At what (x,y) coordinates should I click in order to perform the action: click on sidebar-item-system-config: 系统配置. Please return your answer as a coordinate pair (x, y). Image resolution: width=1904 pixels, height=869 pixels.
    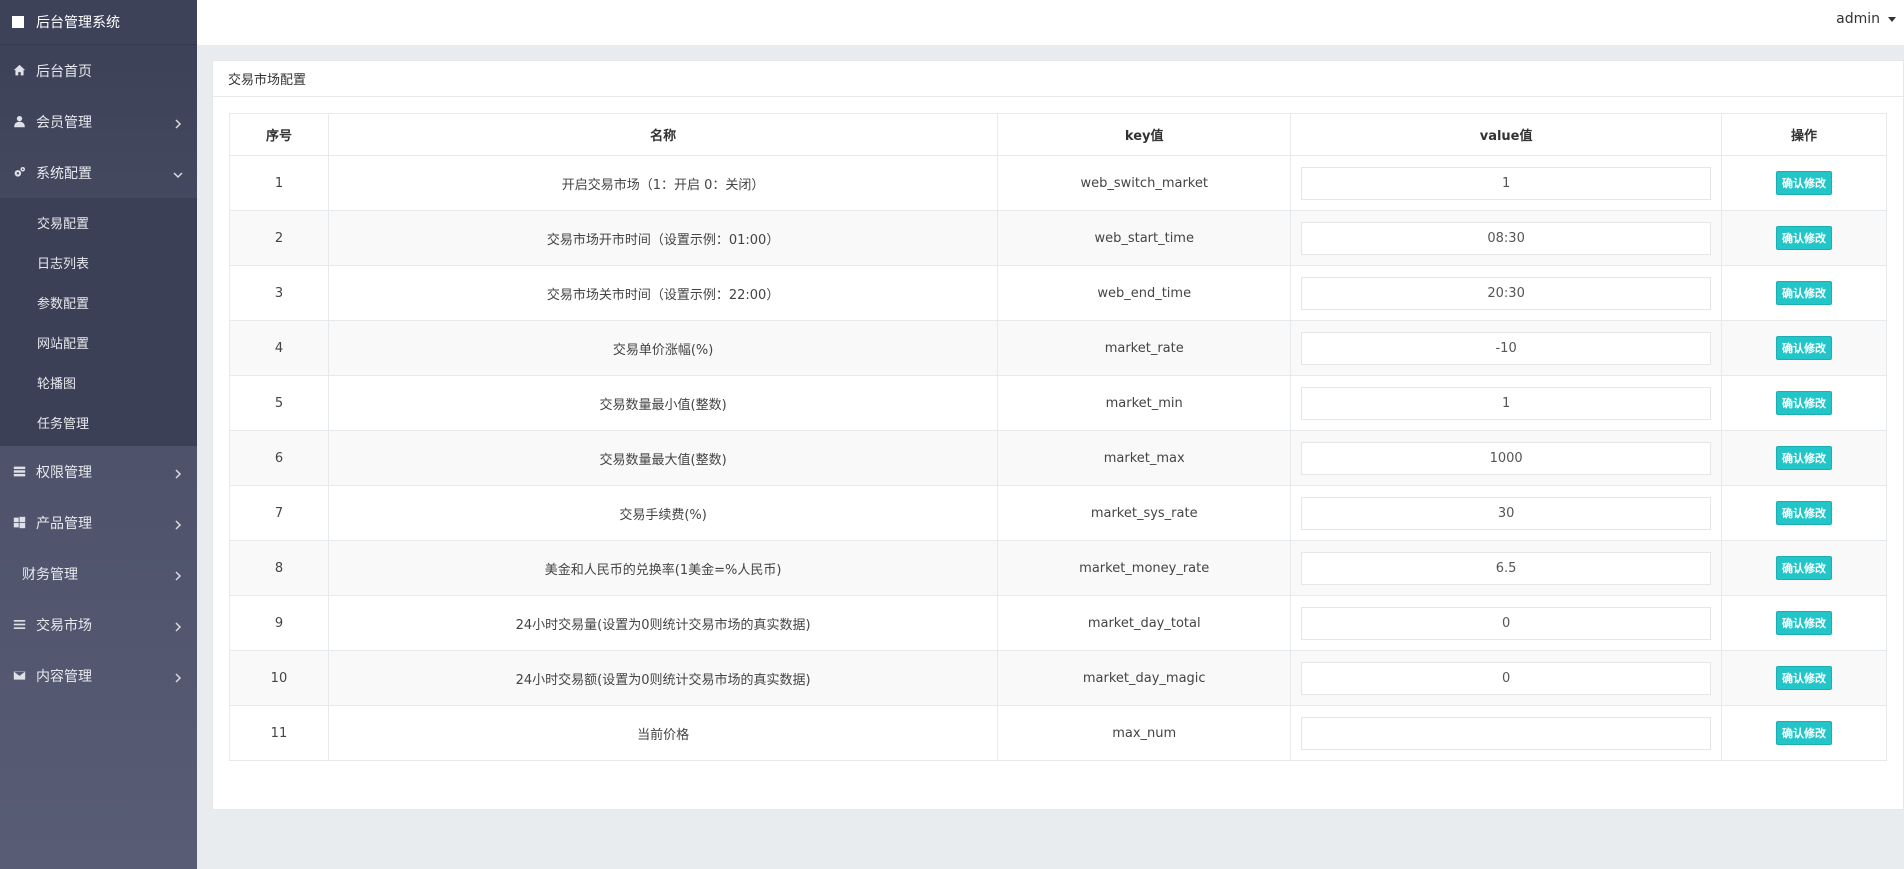
    Looking at the image, I should click on (98, 172).